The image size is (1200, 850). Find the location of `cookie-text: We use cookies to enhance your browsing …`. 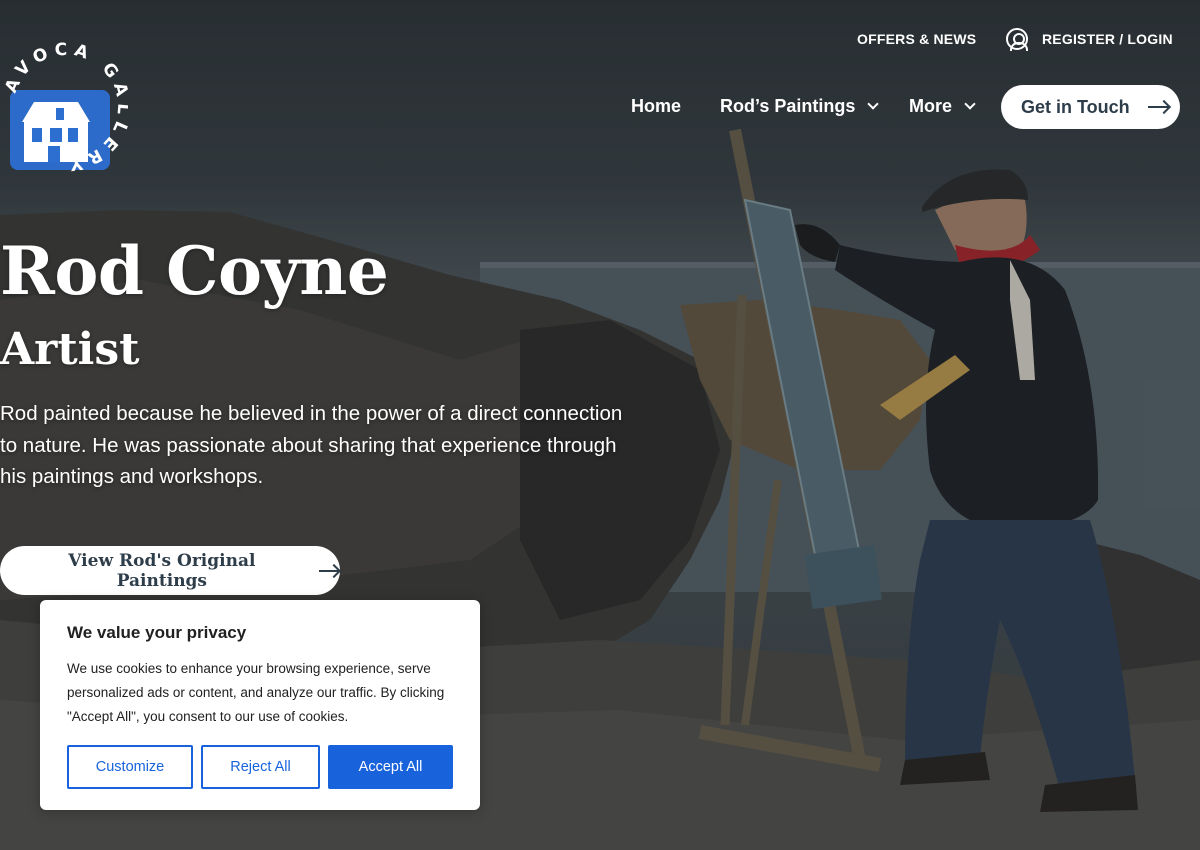

cookie-text: We use cookies to enhance your browsing … is located at coordinates (256, 692).